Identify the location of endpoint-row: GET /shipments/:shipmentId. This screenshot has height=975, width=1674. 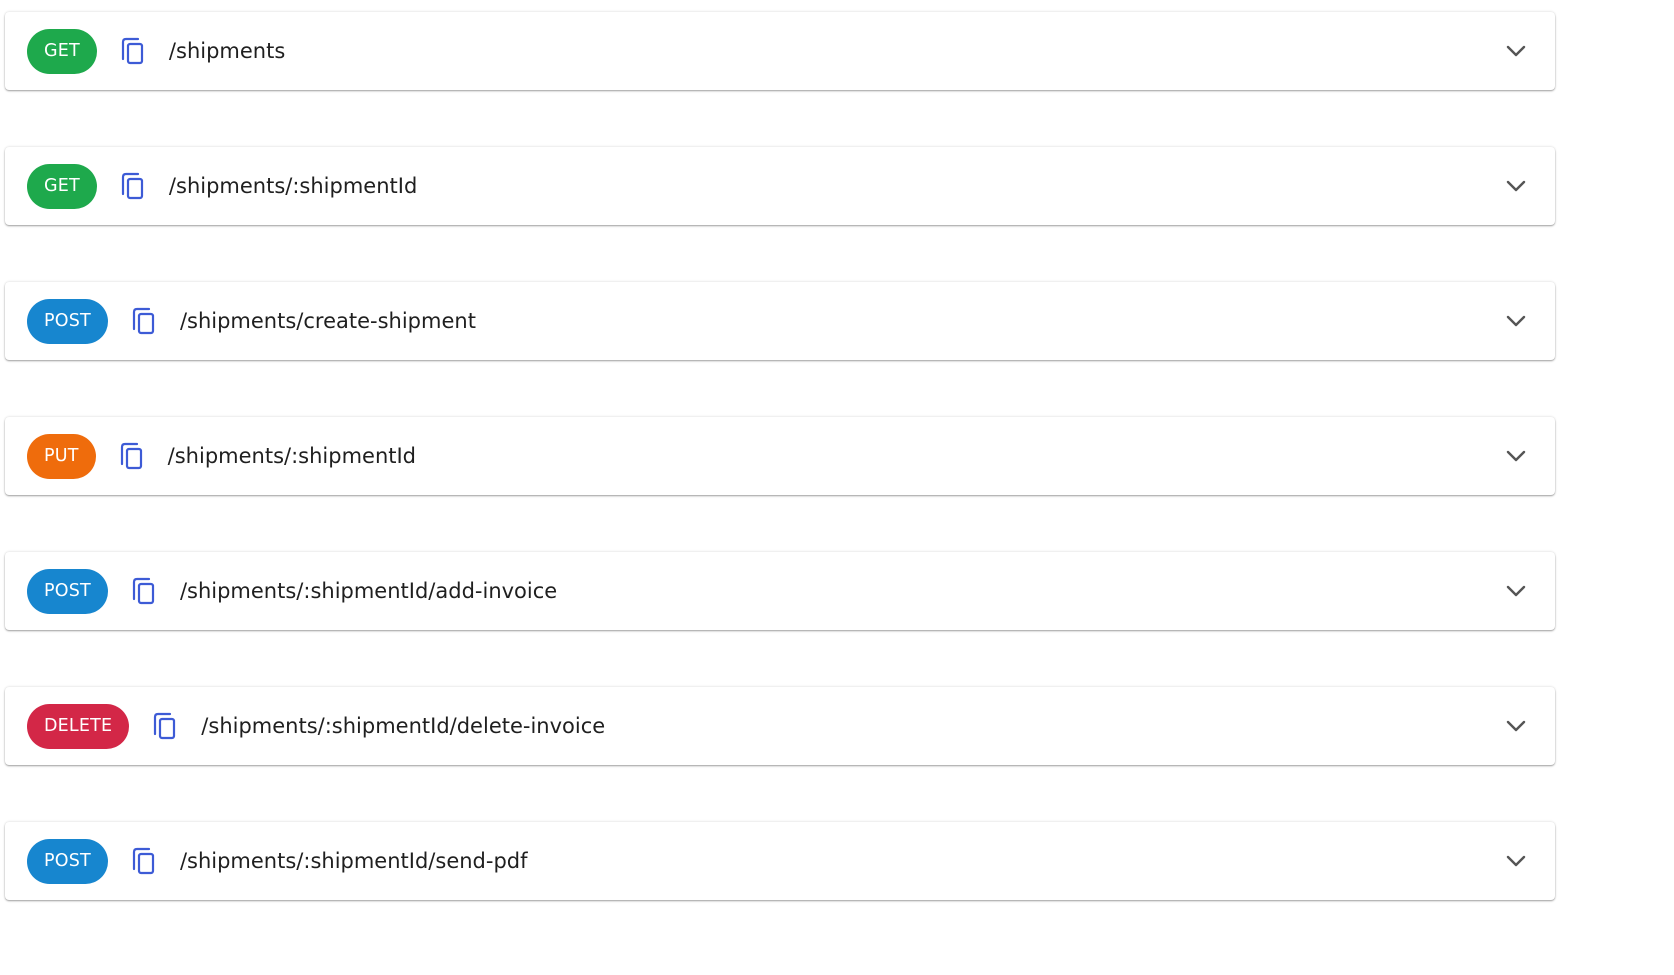
(780, 186).